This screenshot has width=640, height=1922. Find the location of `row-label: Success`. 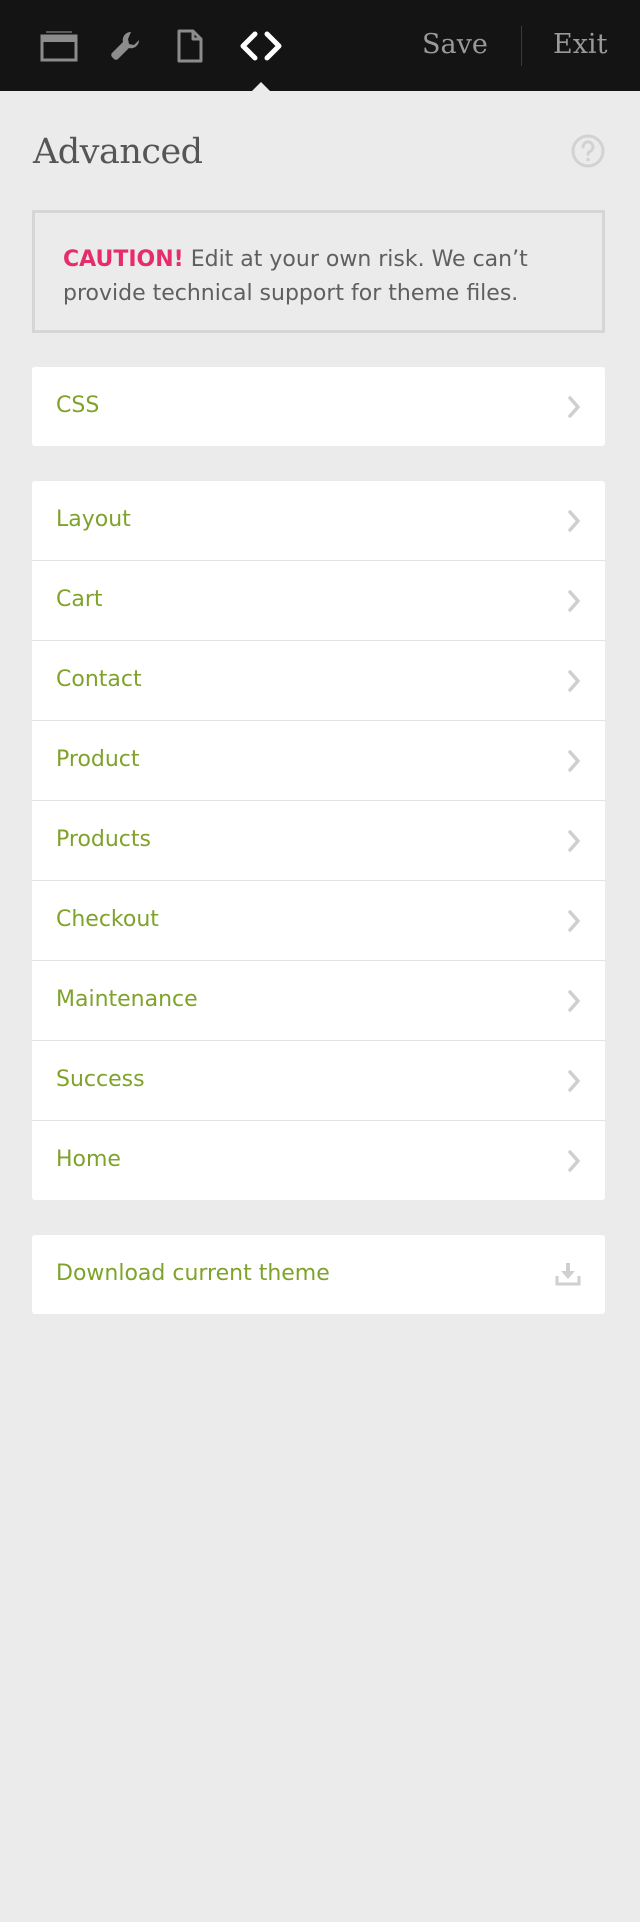

row-label: Success is located at coordinates (100, 1079).